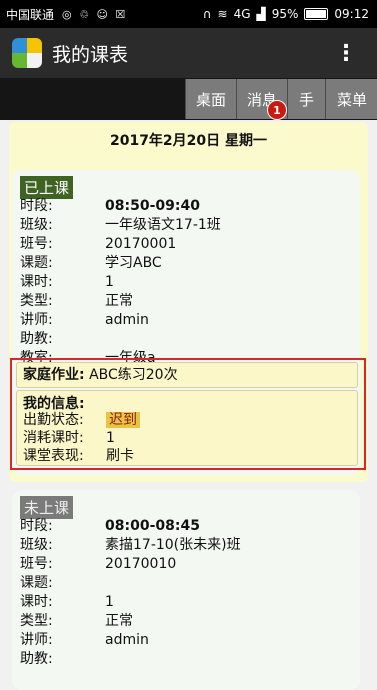 This screenshot has height=690, width=377. I want to click on lesson-row: 课题: 学习ABC, so click(91, 263).